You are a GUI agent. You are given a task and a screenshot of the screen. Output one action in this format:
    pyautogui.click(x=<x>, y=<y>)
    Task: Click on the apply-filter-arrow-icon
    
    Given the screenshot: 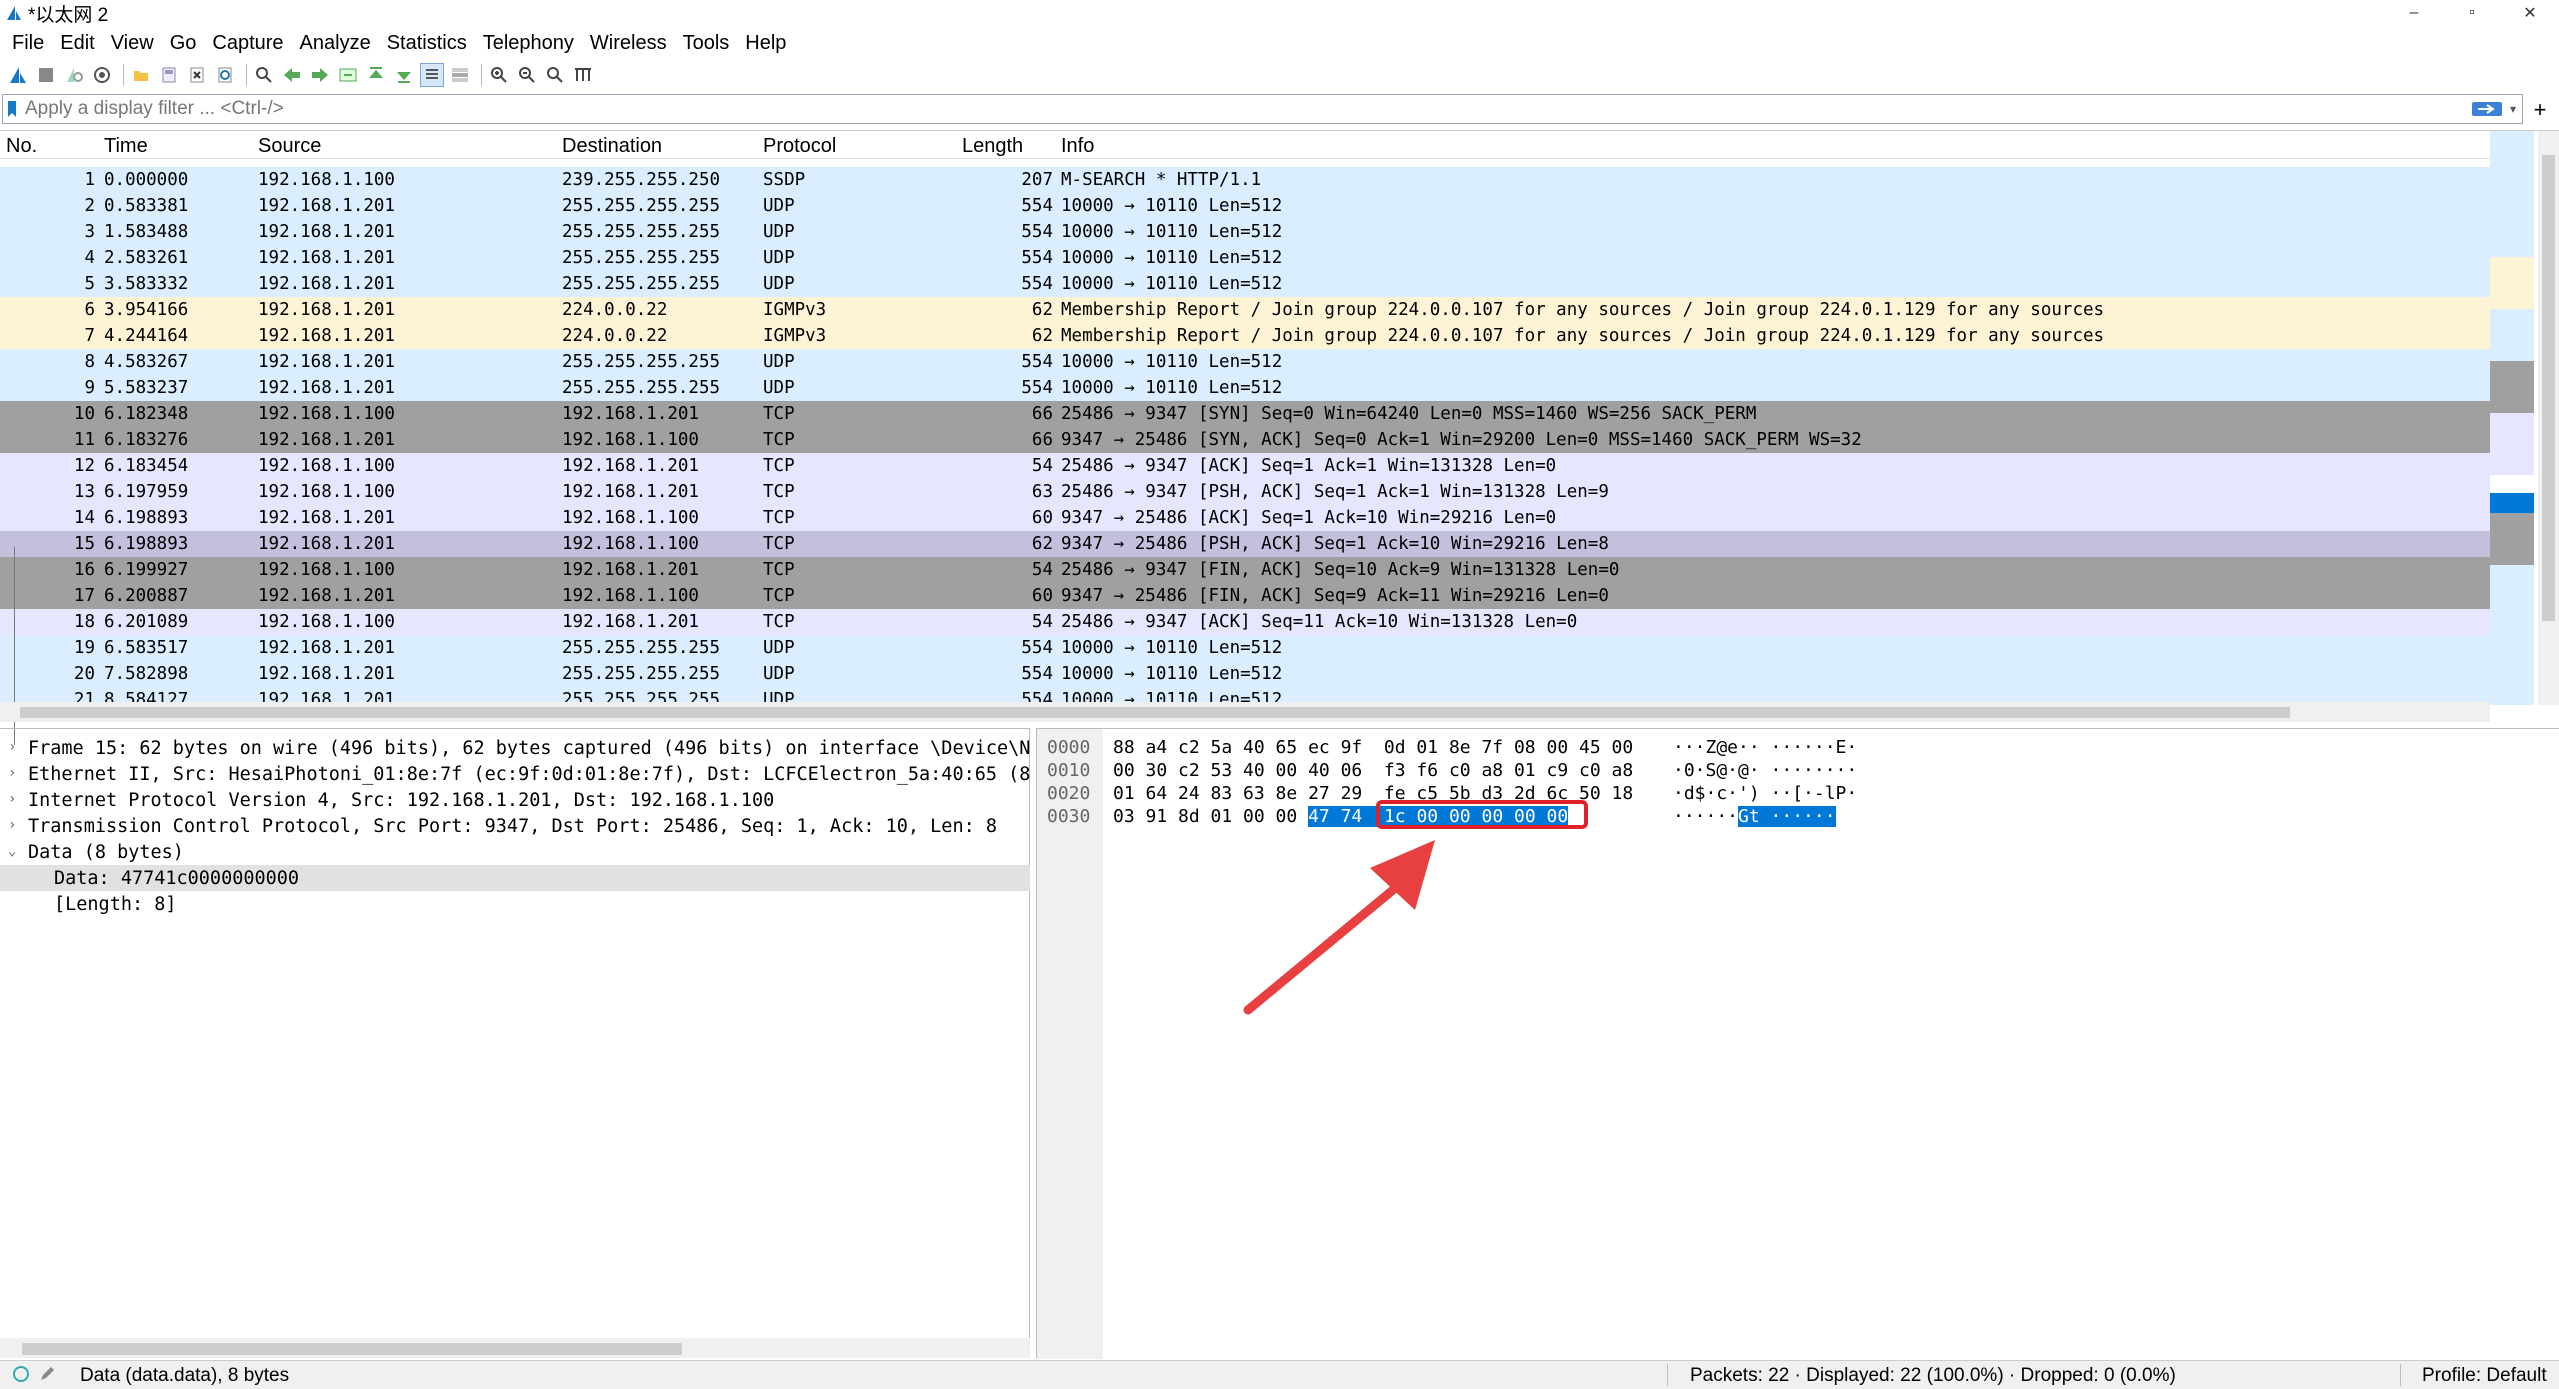 What is the action you would take?
    pyautogui.click(x=2487, y=109)
    